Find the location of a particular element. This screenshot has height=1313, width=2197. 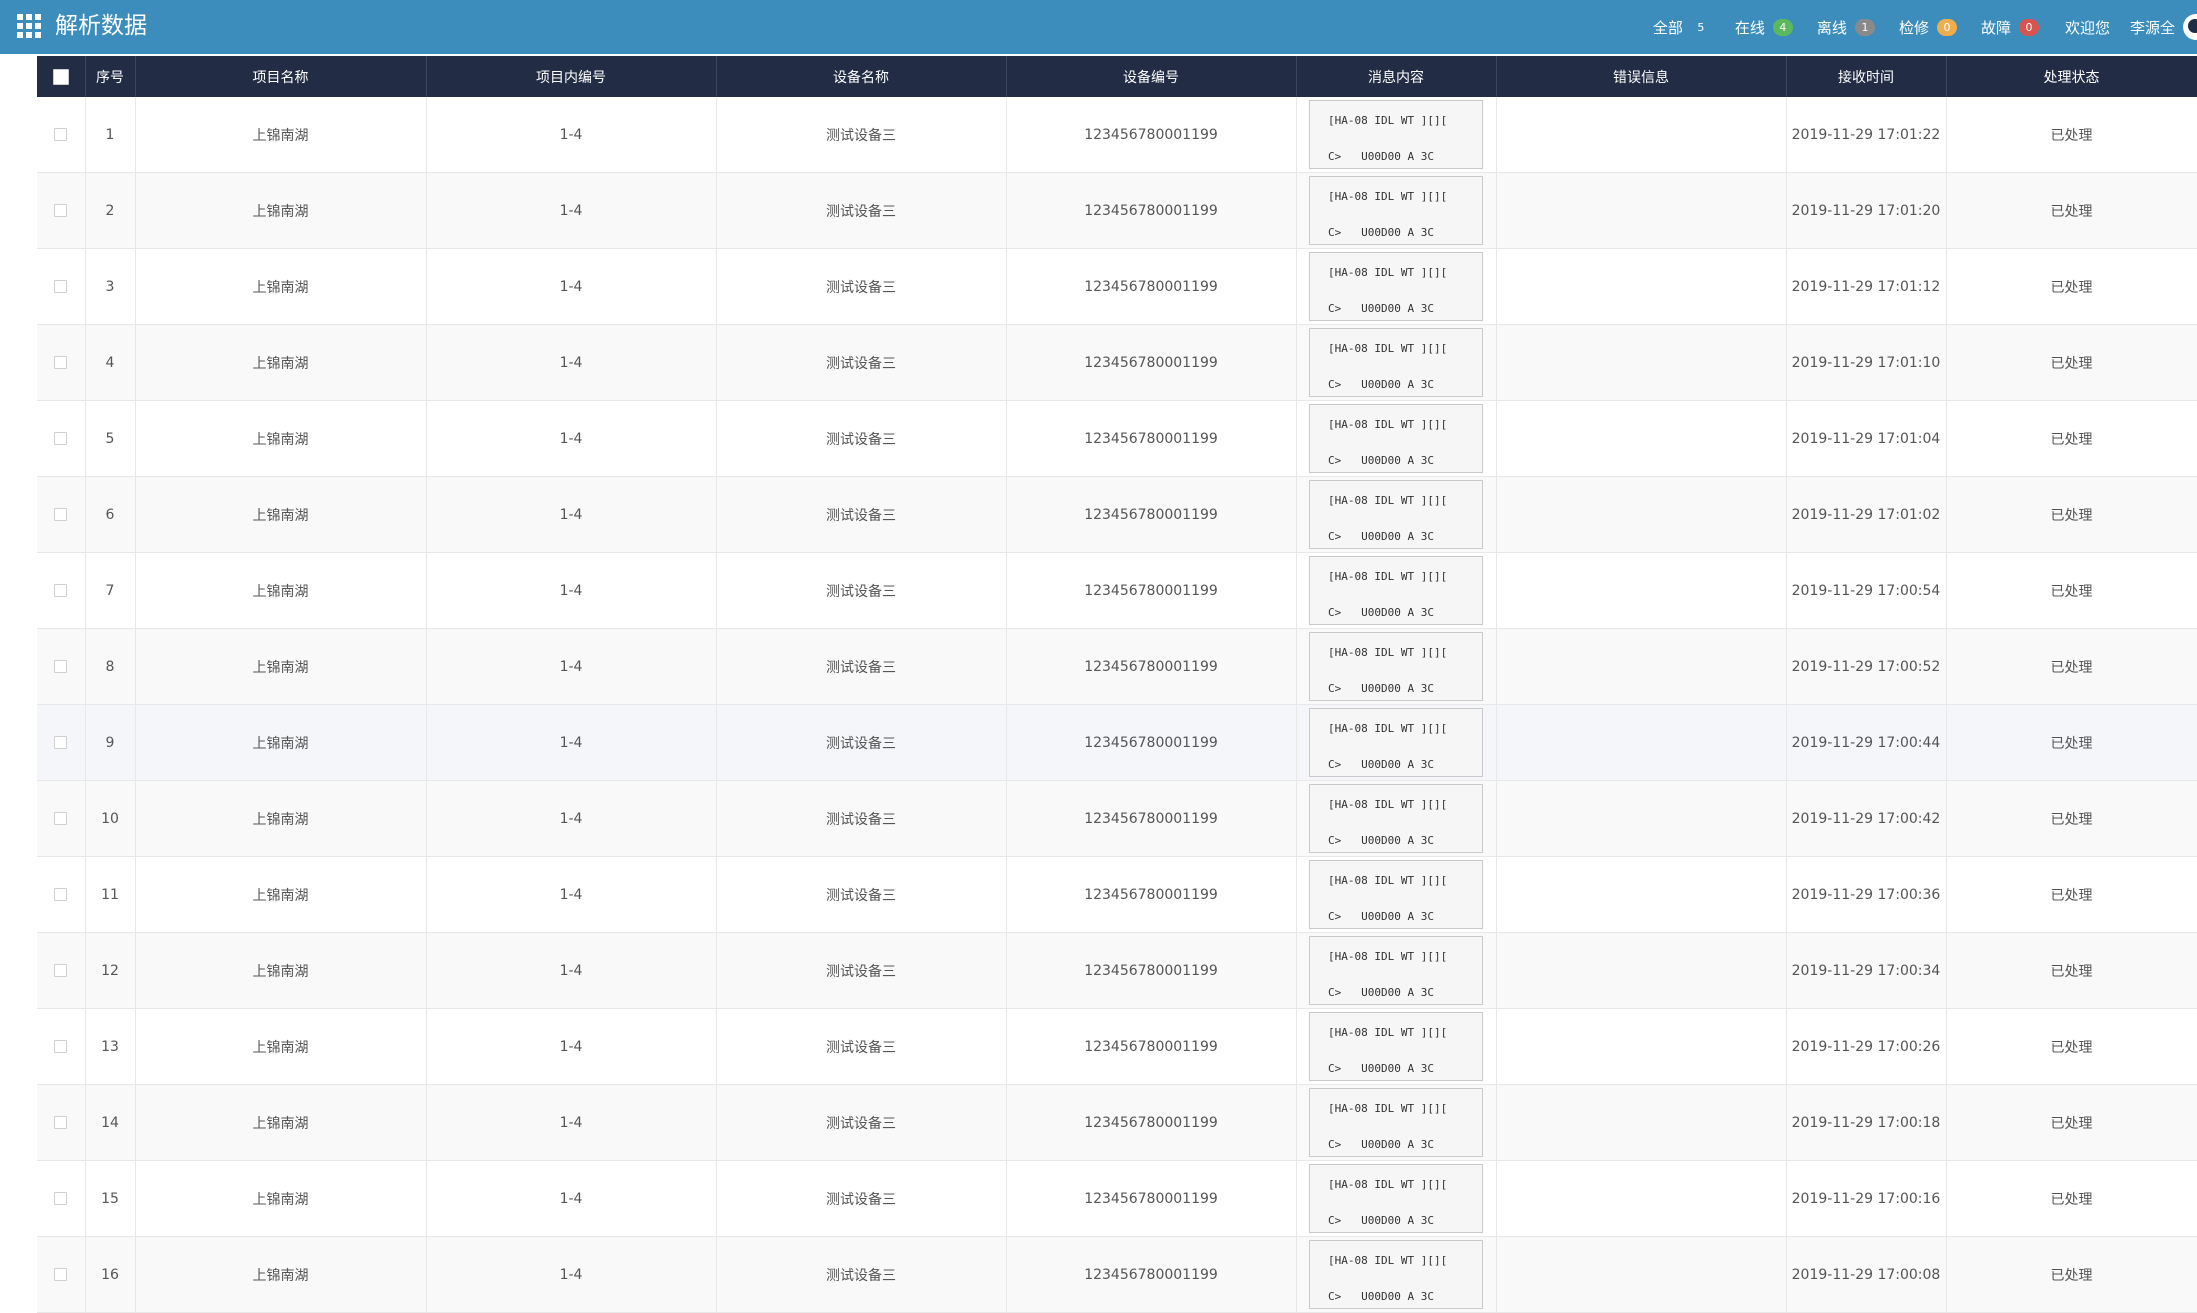

status-fault: 故障 0 is located at coordinates (2010, 27).